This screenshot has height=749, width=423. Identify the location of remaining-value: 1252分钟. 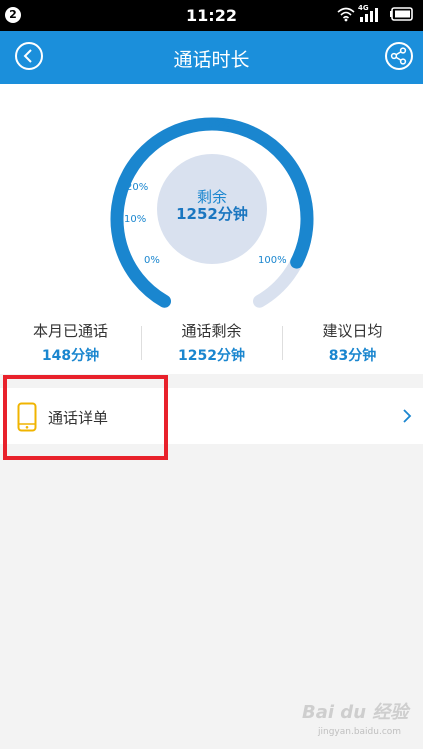
(212, 214).